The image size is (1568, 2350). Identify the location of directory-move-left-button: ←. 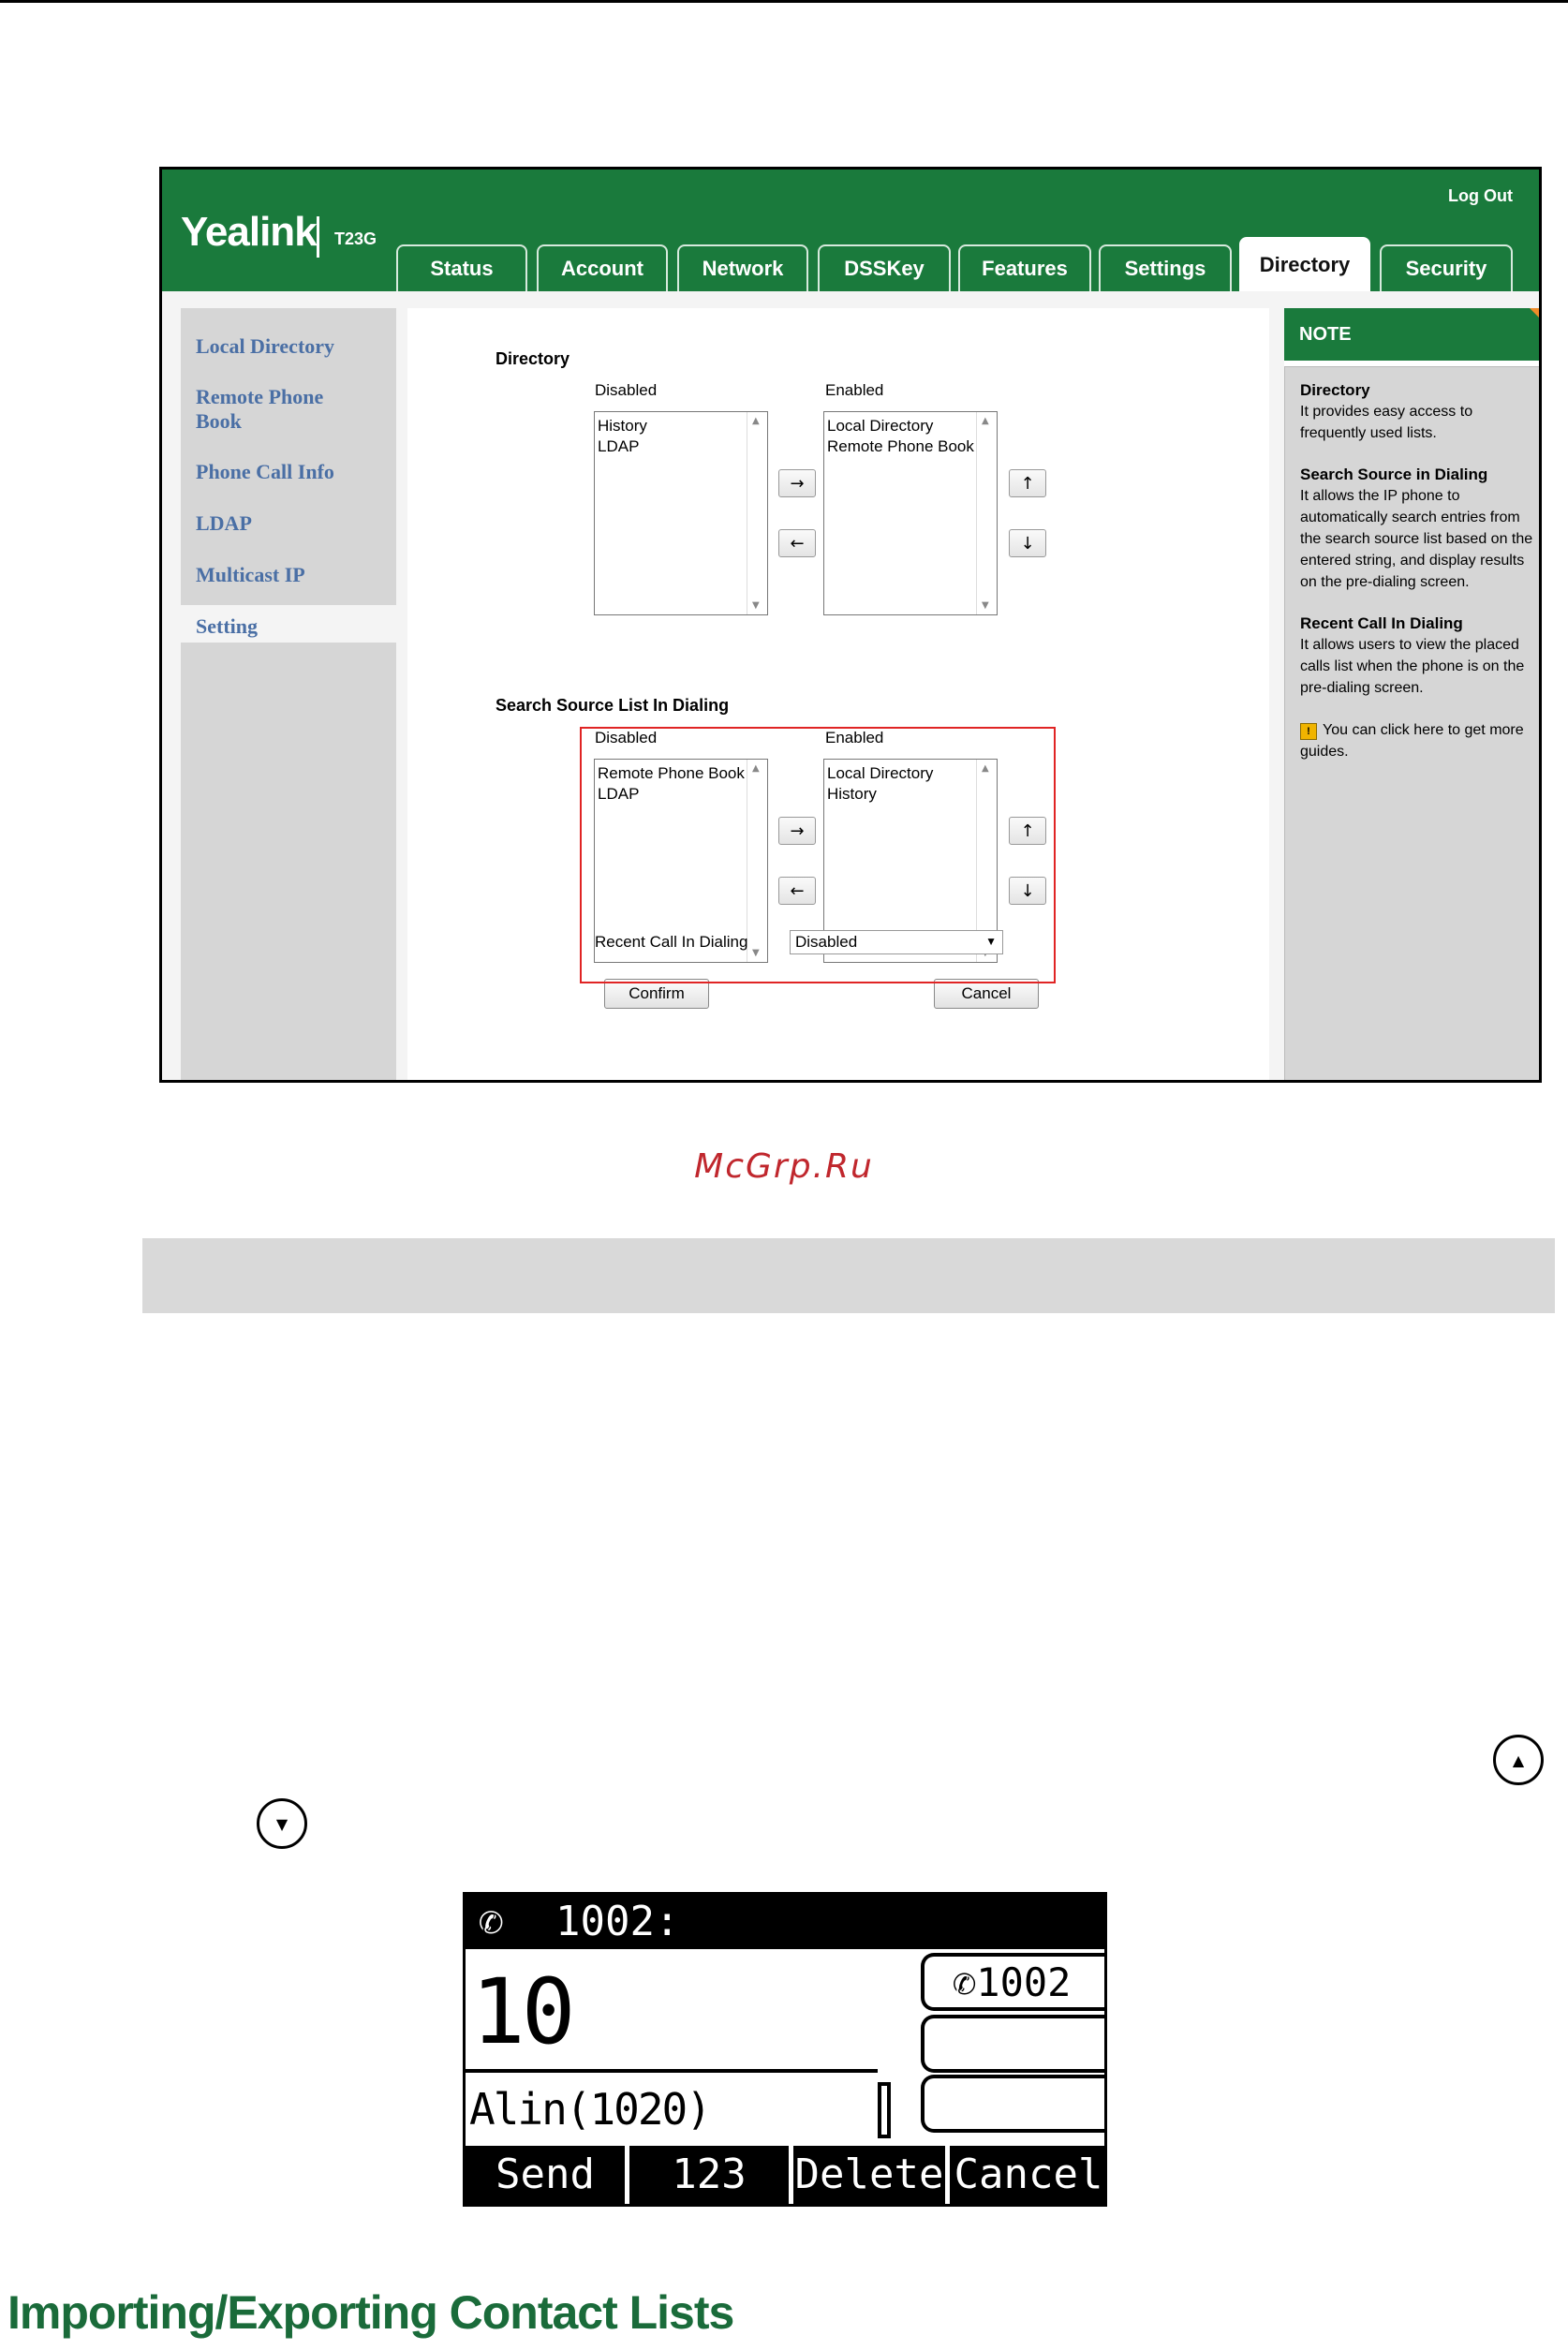
(797, 543).